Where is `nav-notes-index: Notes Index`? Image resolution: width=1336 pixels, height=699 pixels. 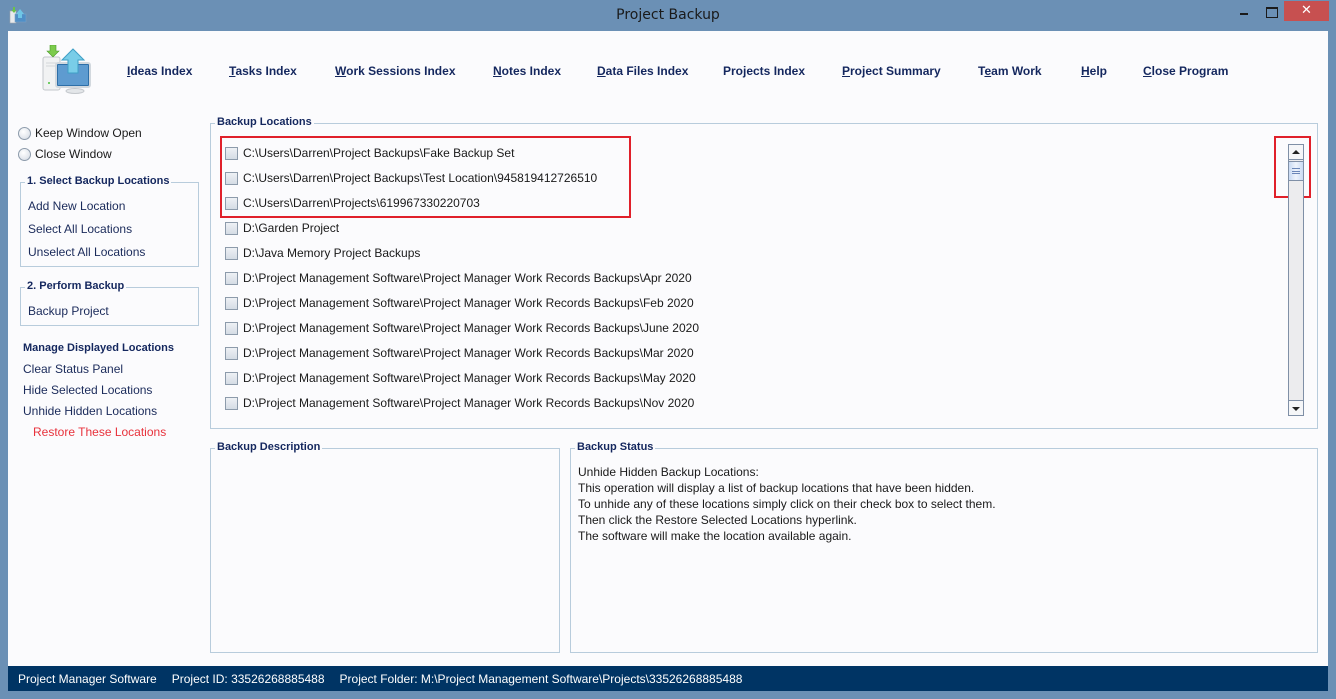 nav-notes-index: Notes Index is located at coordinates (527, 71).